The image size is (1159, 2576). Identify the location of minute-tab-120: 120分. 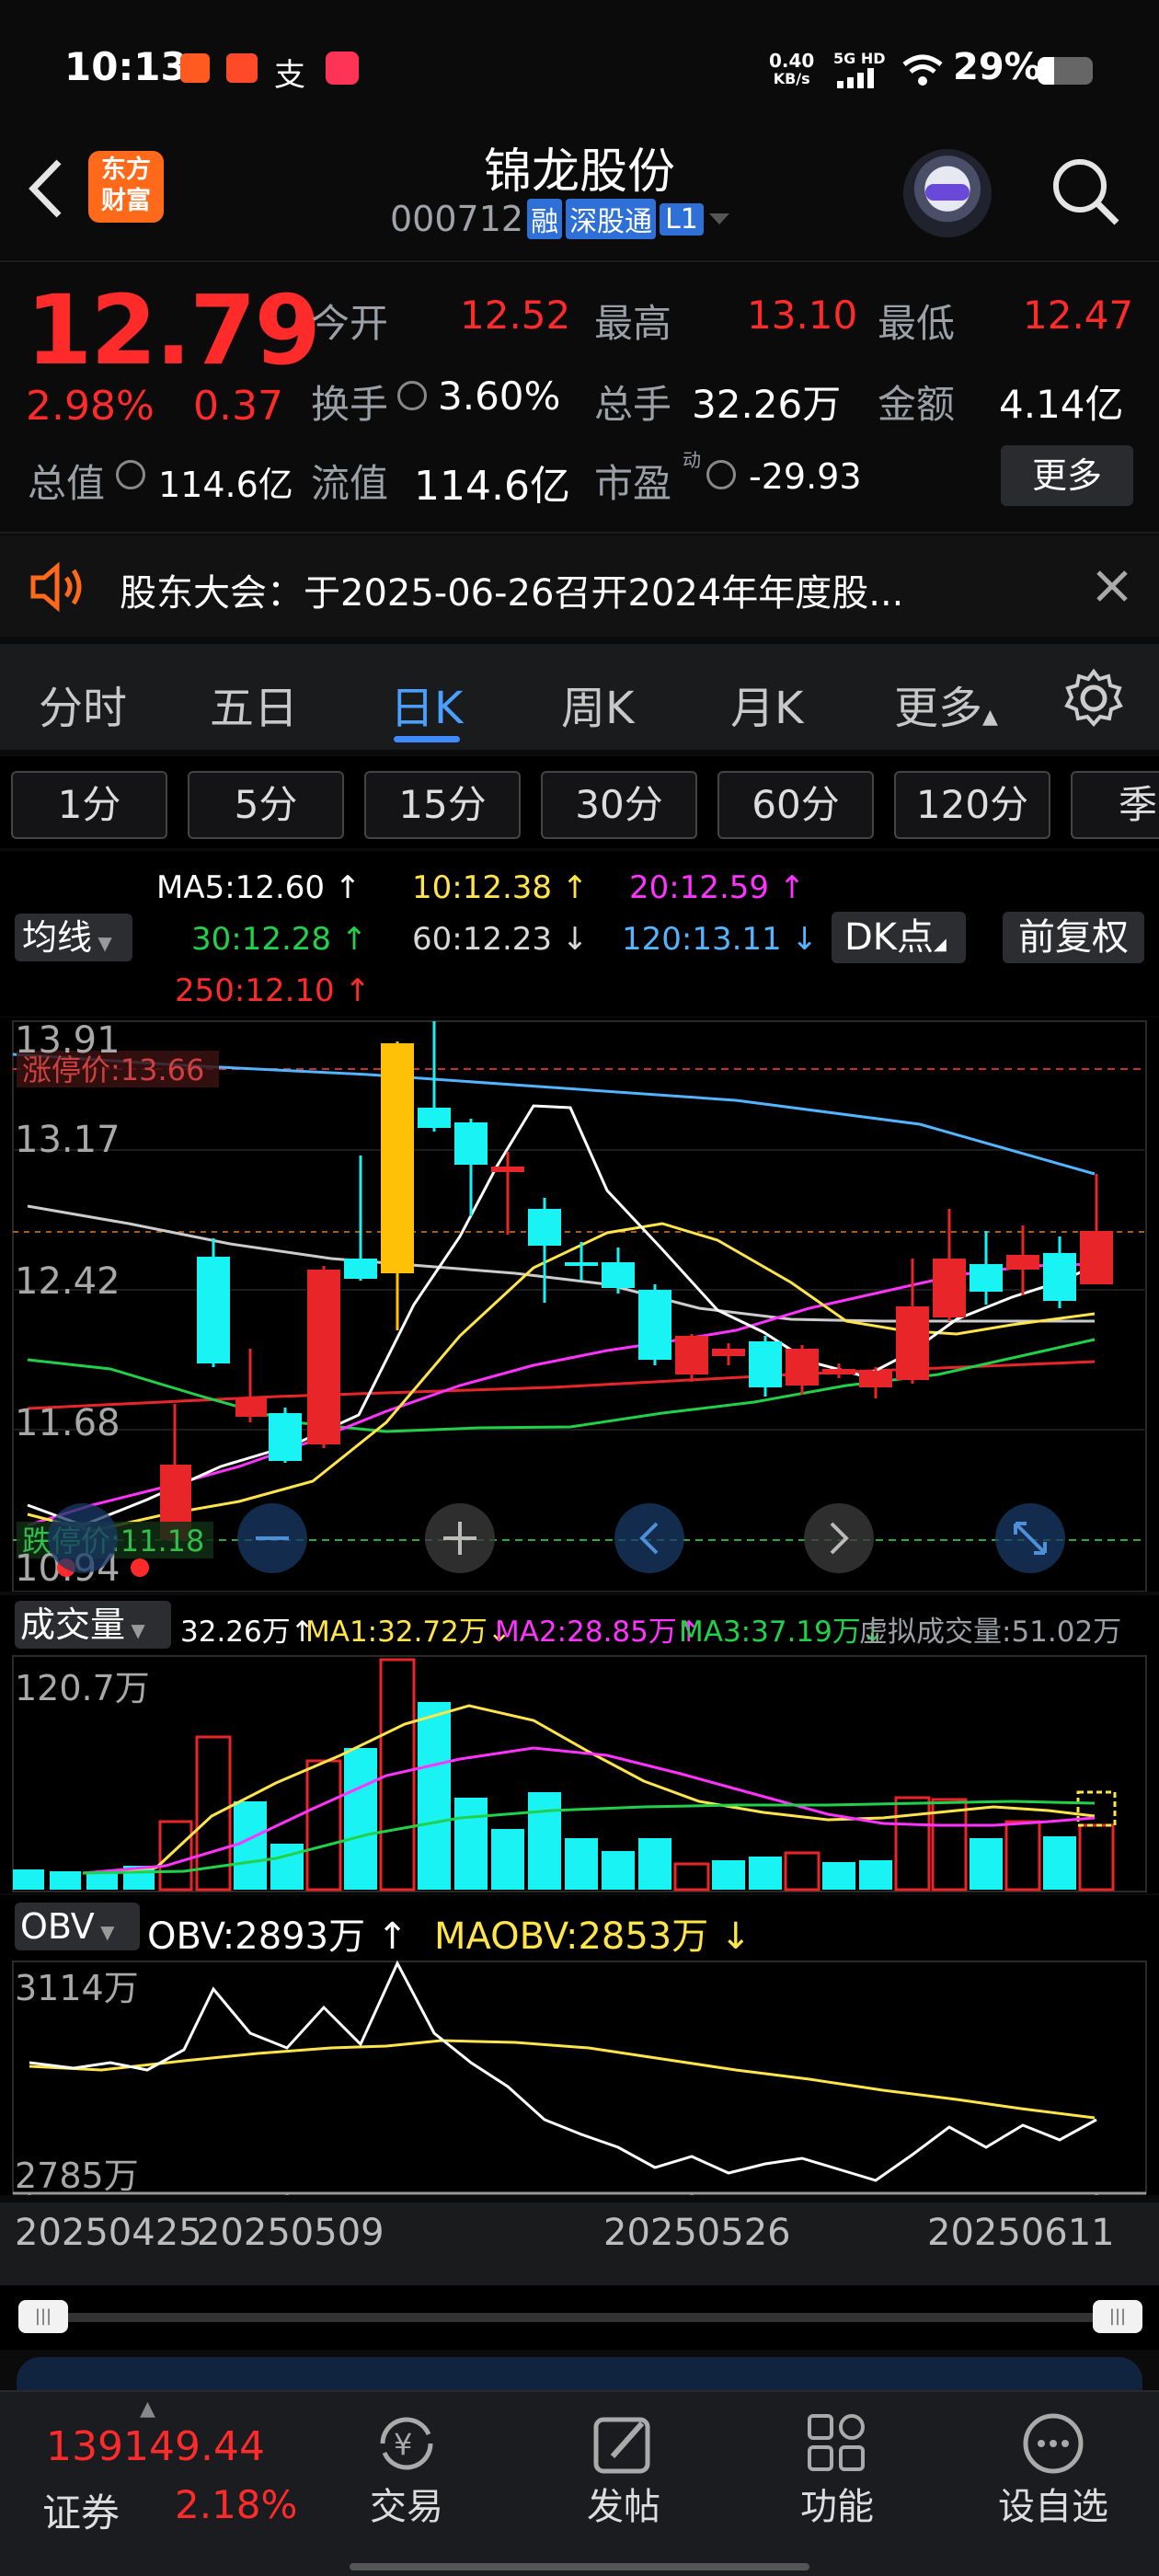
(972, 805).